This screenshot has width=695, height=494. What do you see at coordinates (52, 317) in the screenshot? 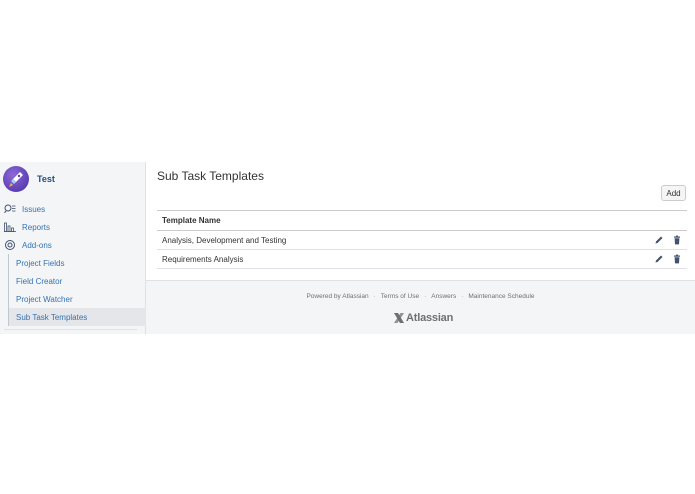
I see `sidebar-item-label: Sub Task Templates` at bounding box center [52, 317].